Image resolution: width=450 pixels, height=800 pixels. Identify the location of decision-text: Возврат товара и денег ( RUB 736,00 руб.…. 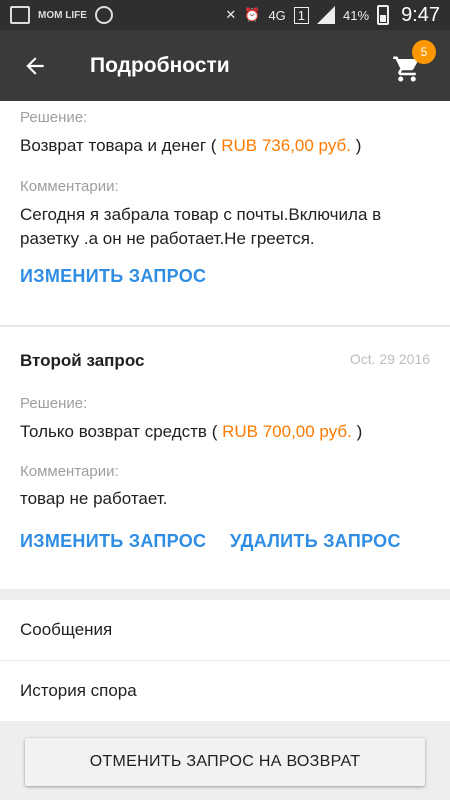
(191, 145).